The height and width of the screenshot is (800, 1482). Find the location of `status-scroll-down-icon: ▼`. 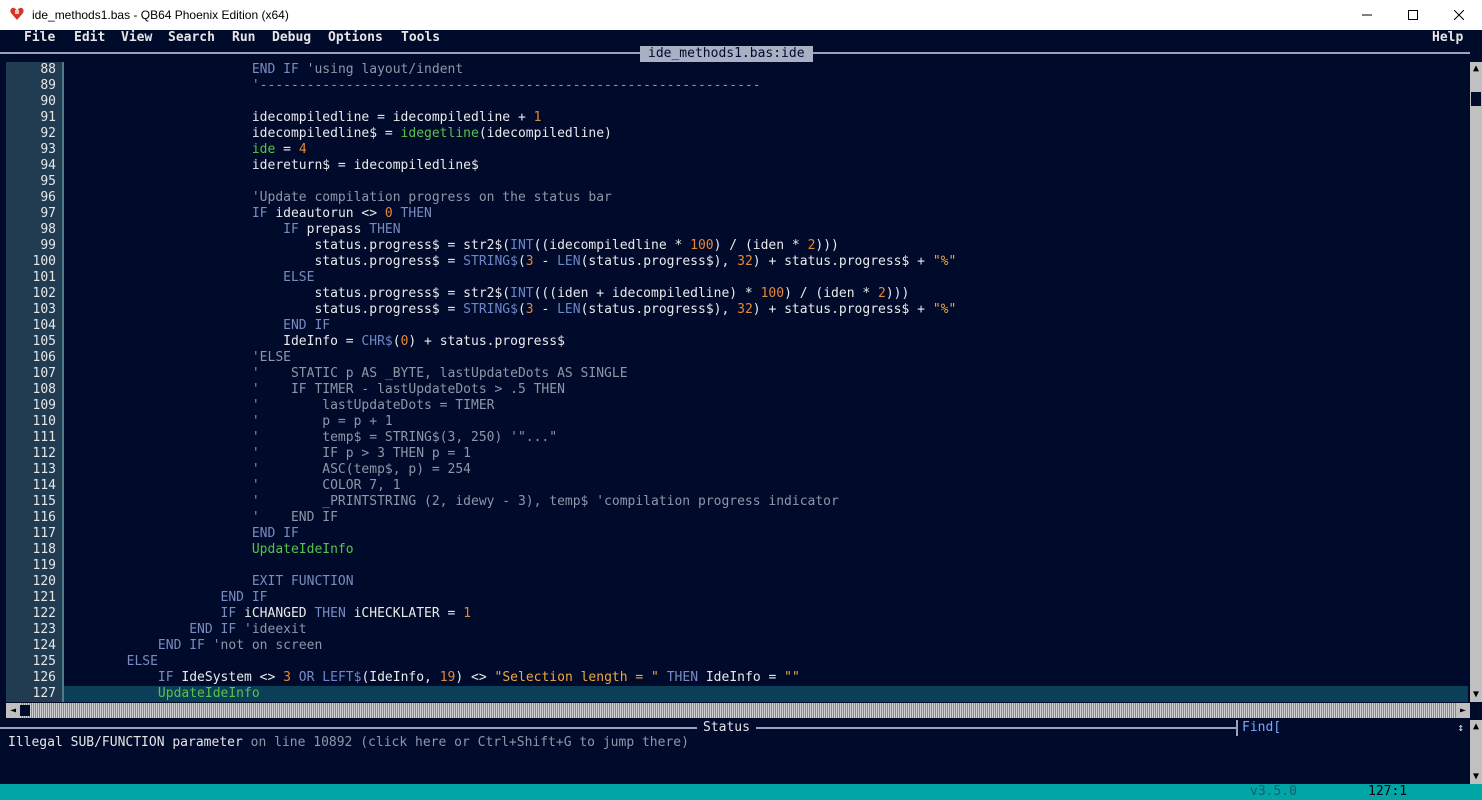

status-scroll-down-icon: ▼ is located at coordinates (1476, 777).